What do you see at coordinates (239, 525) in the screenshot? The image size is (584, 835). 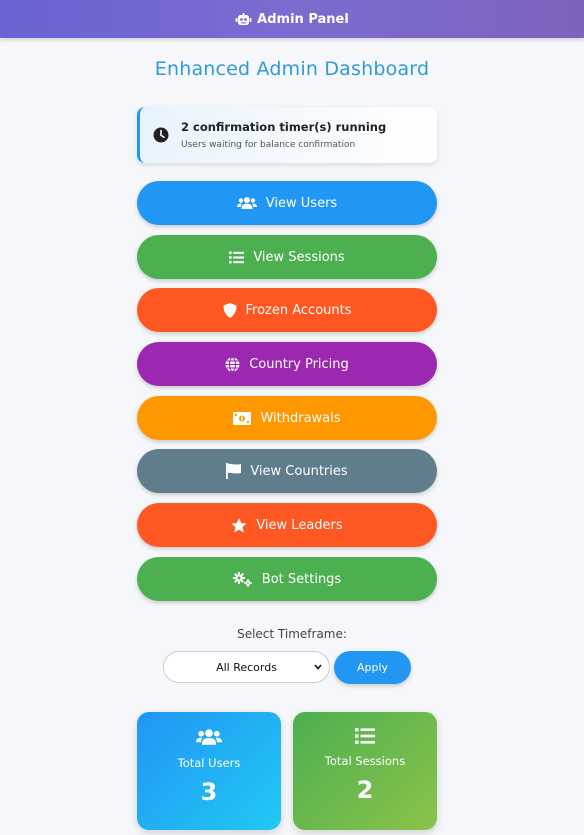 I see `star-icon` at bounding box center [239, 525].